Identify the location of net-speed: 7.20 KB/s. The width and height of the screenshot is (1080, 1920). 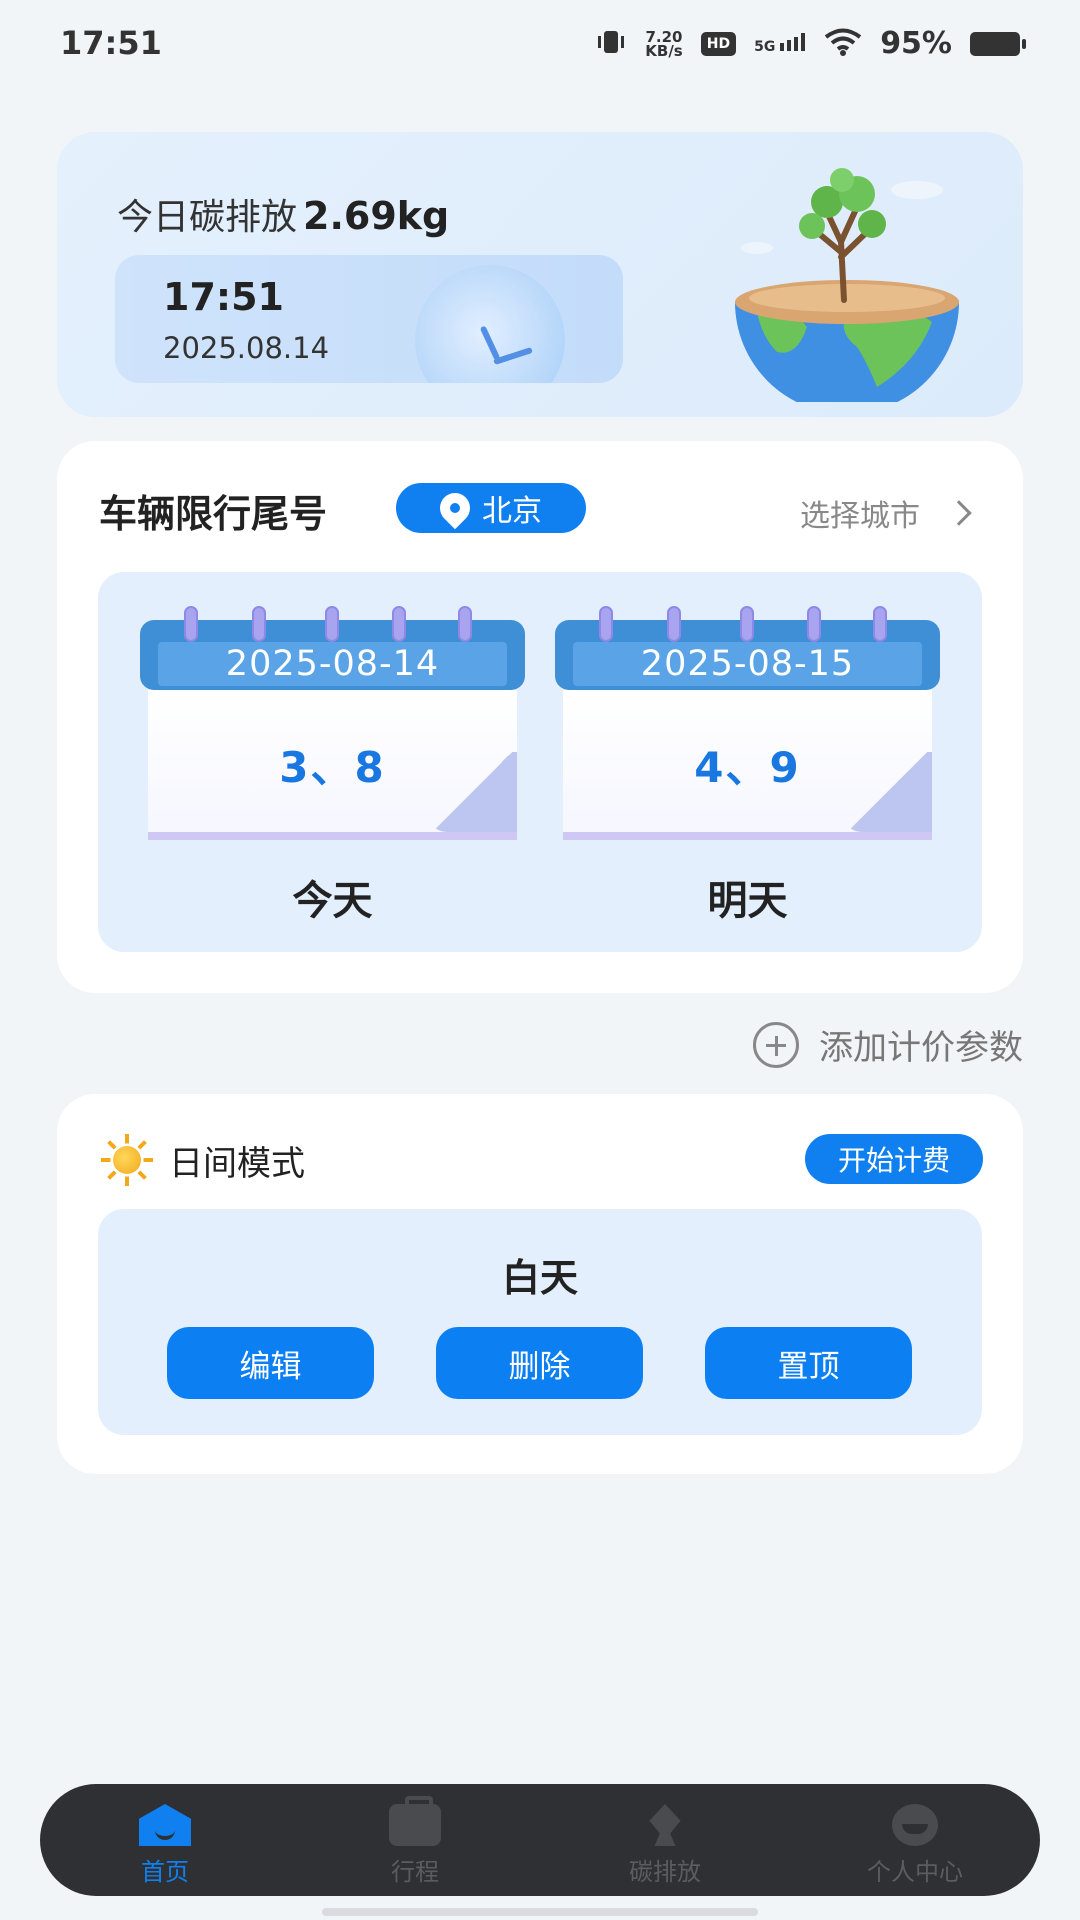
(664, 43).